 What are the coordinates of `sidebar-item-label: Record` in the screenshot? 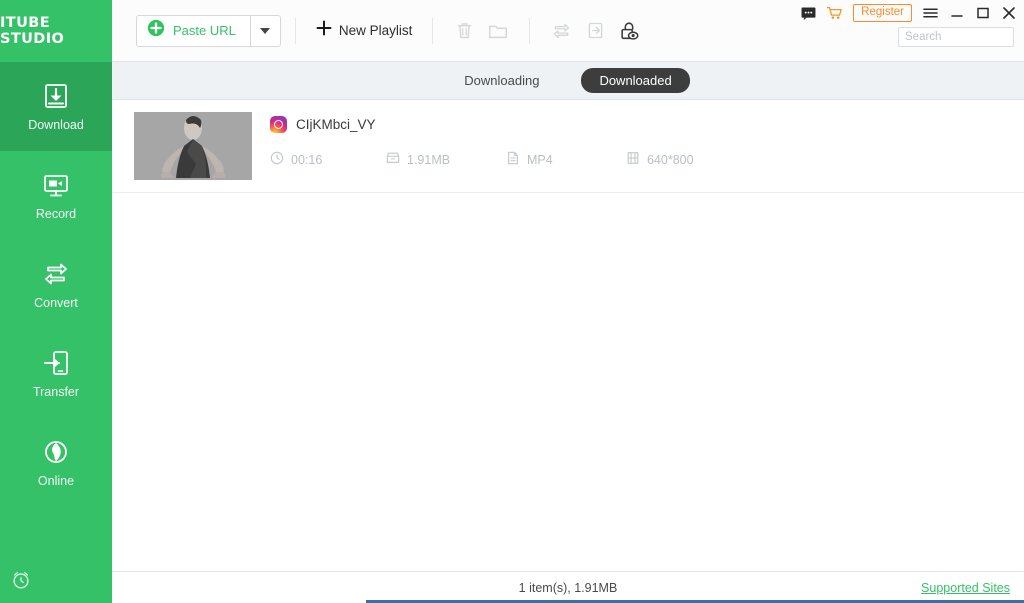 It's located at (56, 214).